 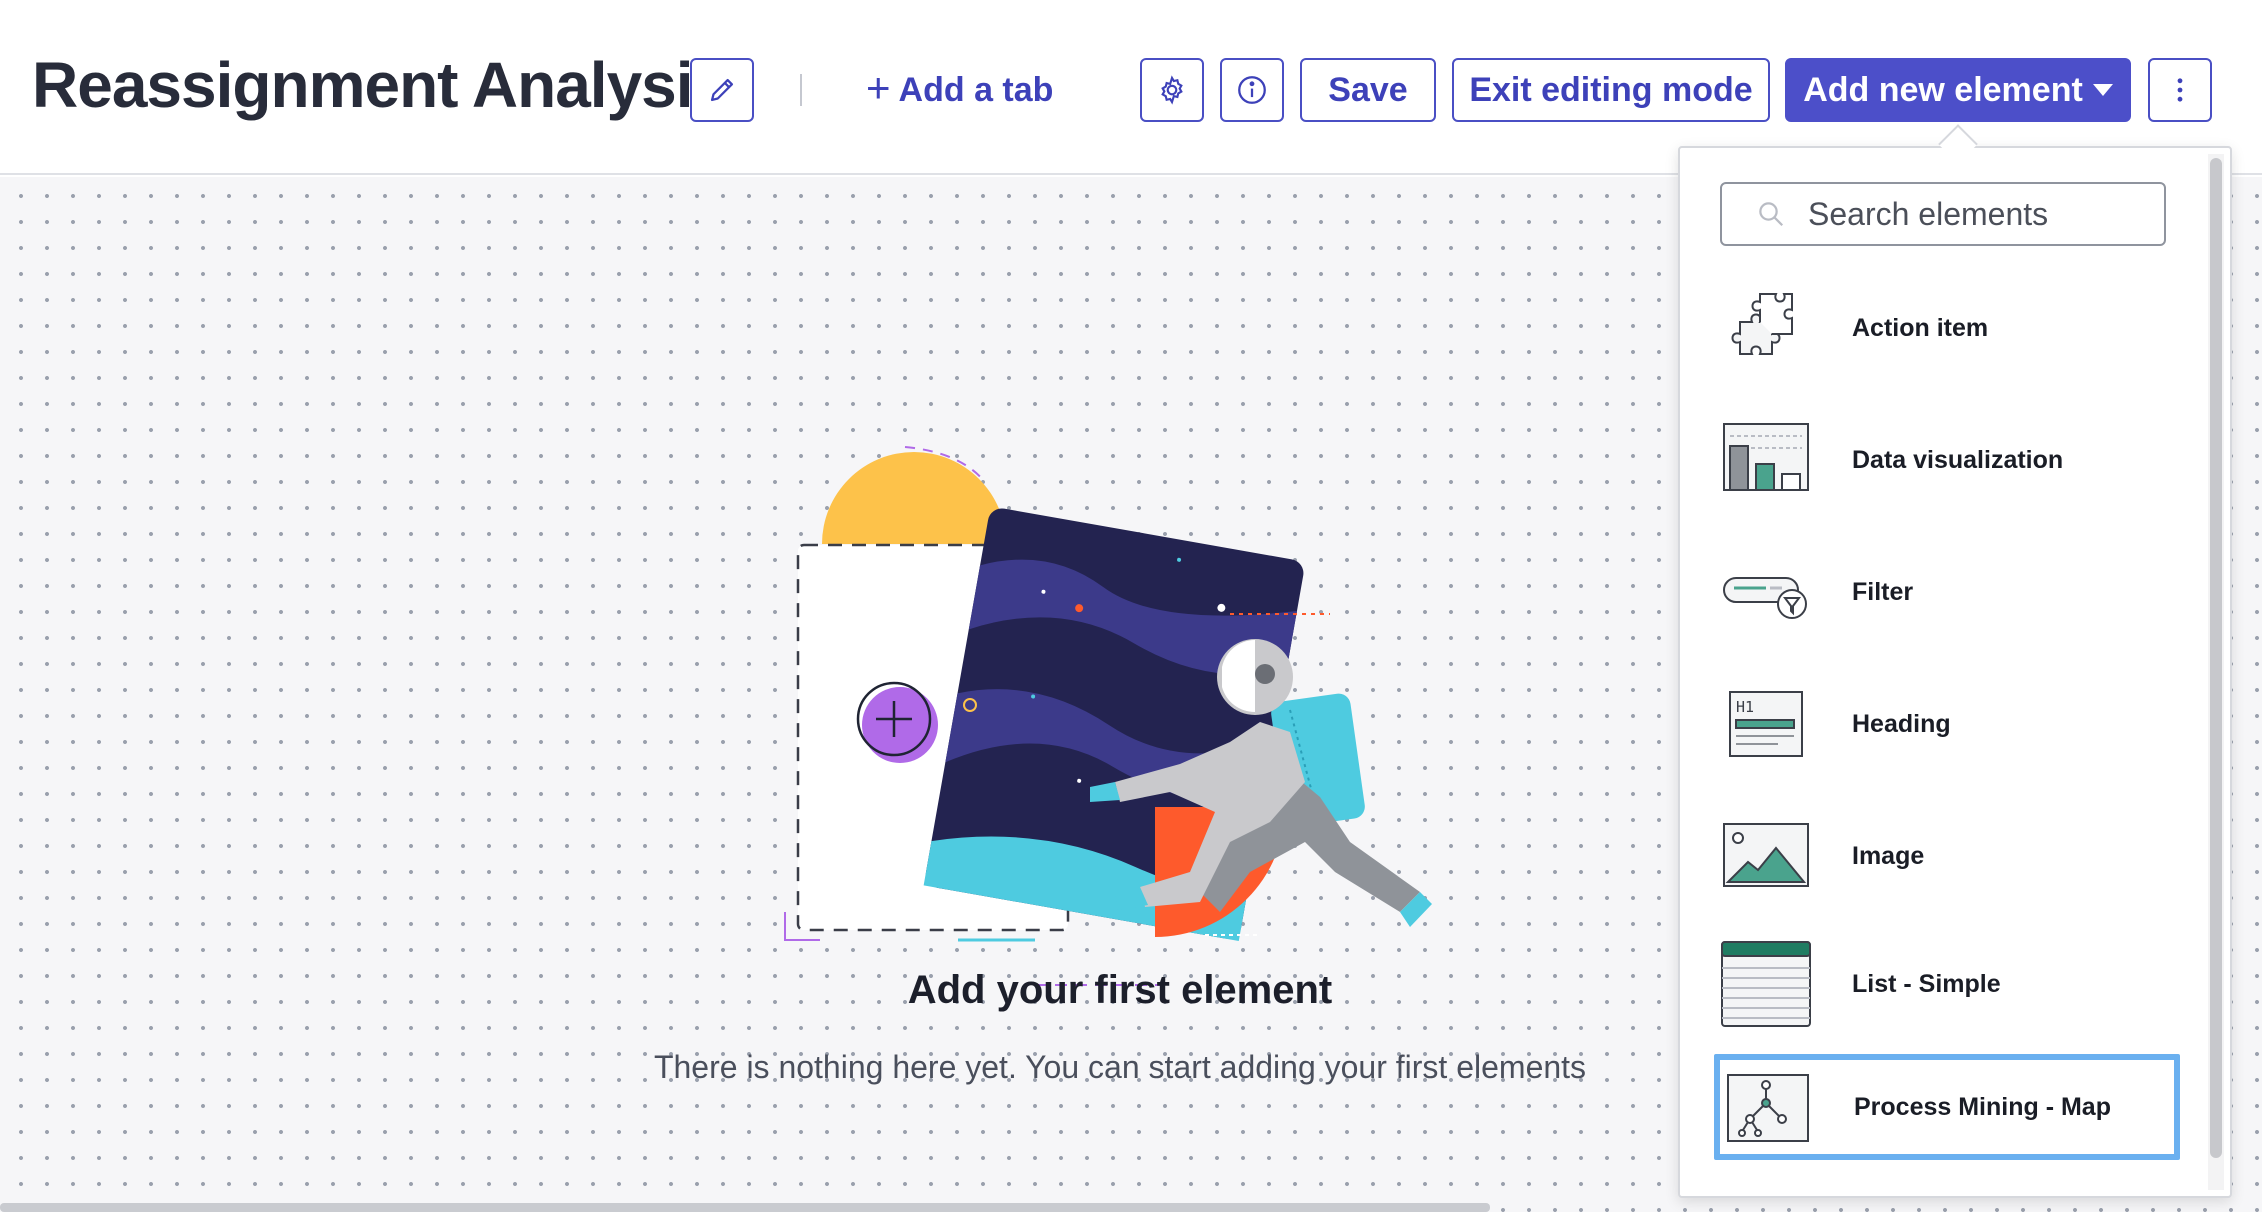 I want to click on astronaut-illustration, so click(x=1108, y=716).